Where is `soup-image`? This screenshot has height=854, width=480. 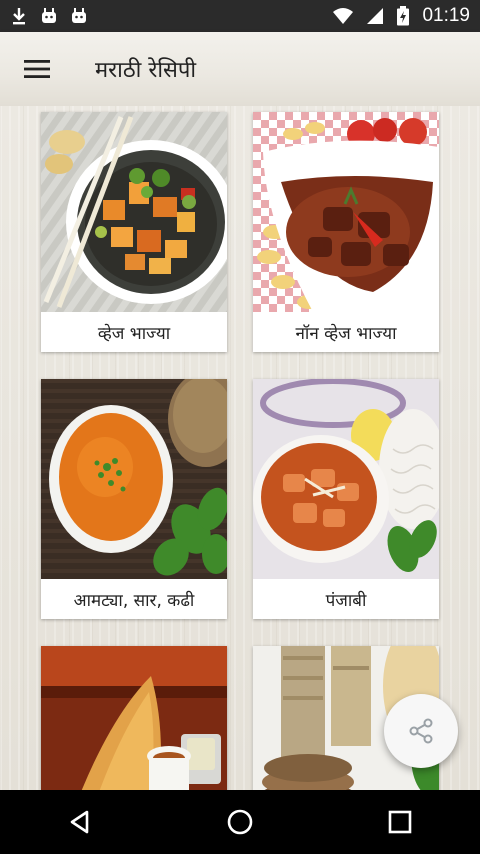 soup-image is located at coordinates (134, 479).